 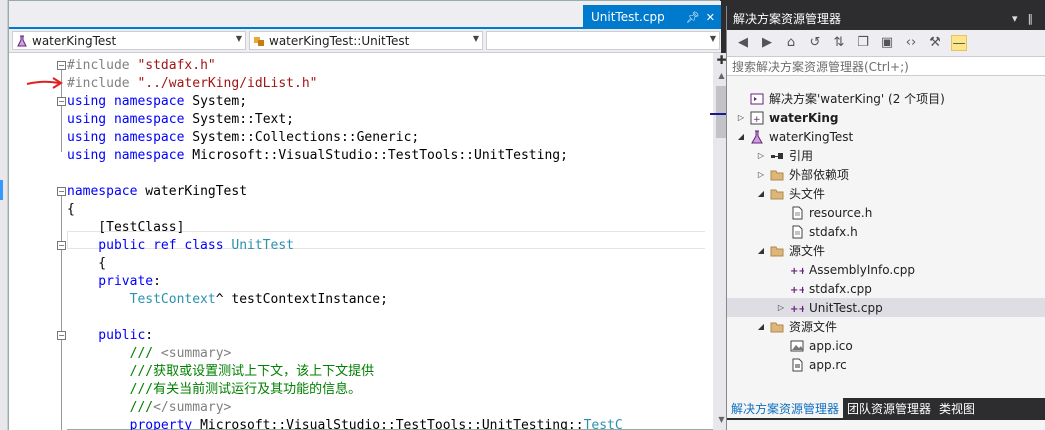 I want to click on home-icon: ⌂, so click(x=791, y=43).